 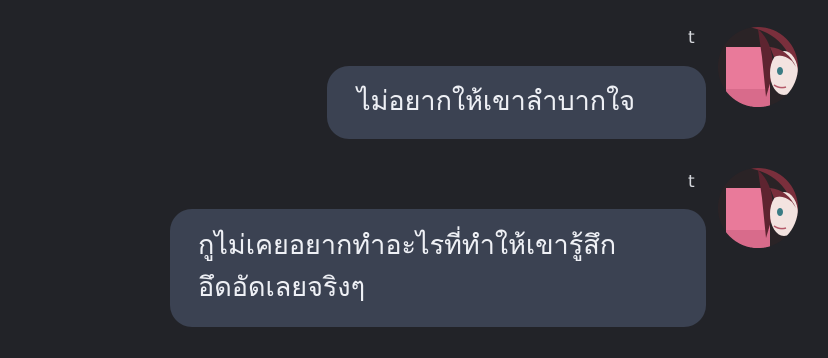 I want to click on message-bubble: ไม่อยากให้เขาลำบากใจ, so click(x=516, y=102).